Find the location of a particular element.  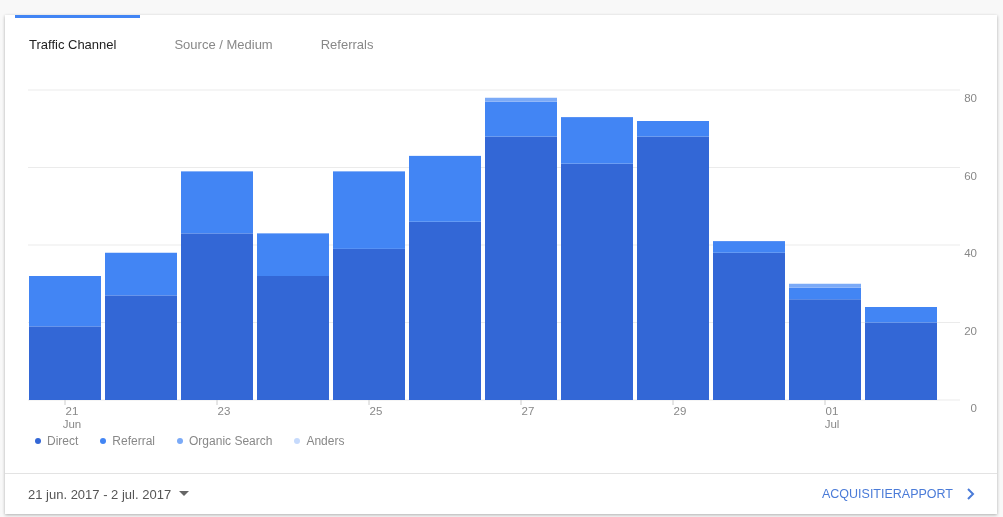

x-axis-label: 29 is located at coordinates (680, 411).